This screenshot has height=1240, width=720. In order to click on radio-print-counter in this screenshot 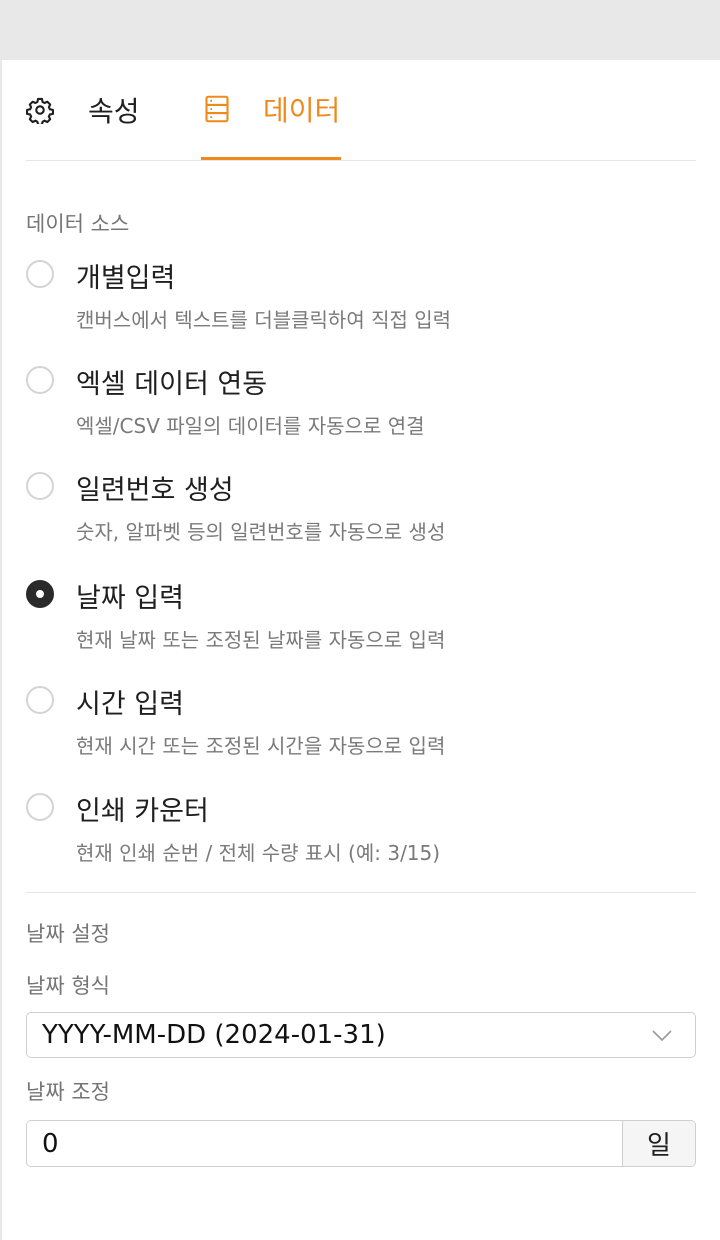, I will do `click(40, 807)`.